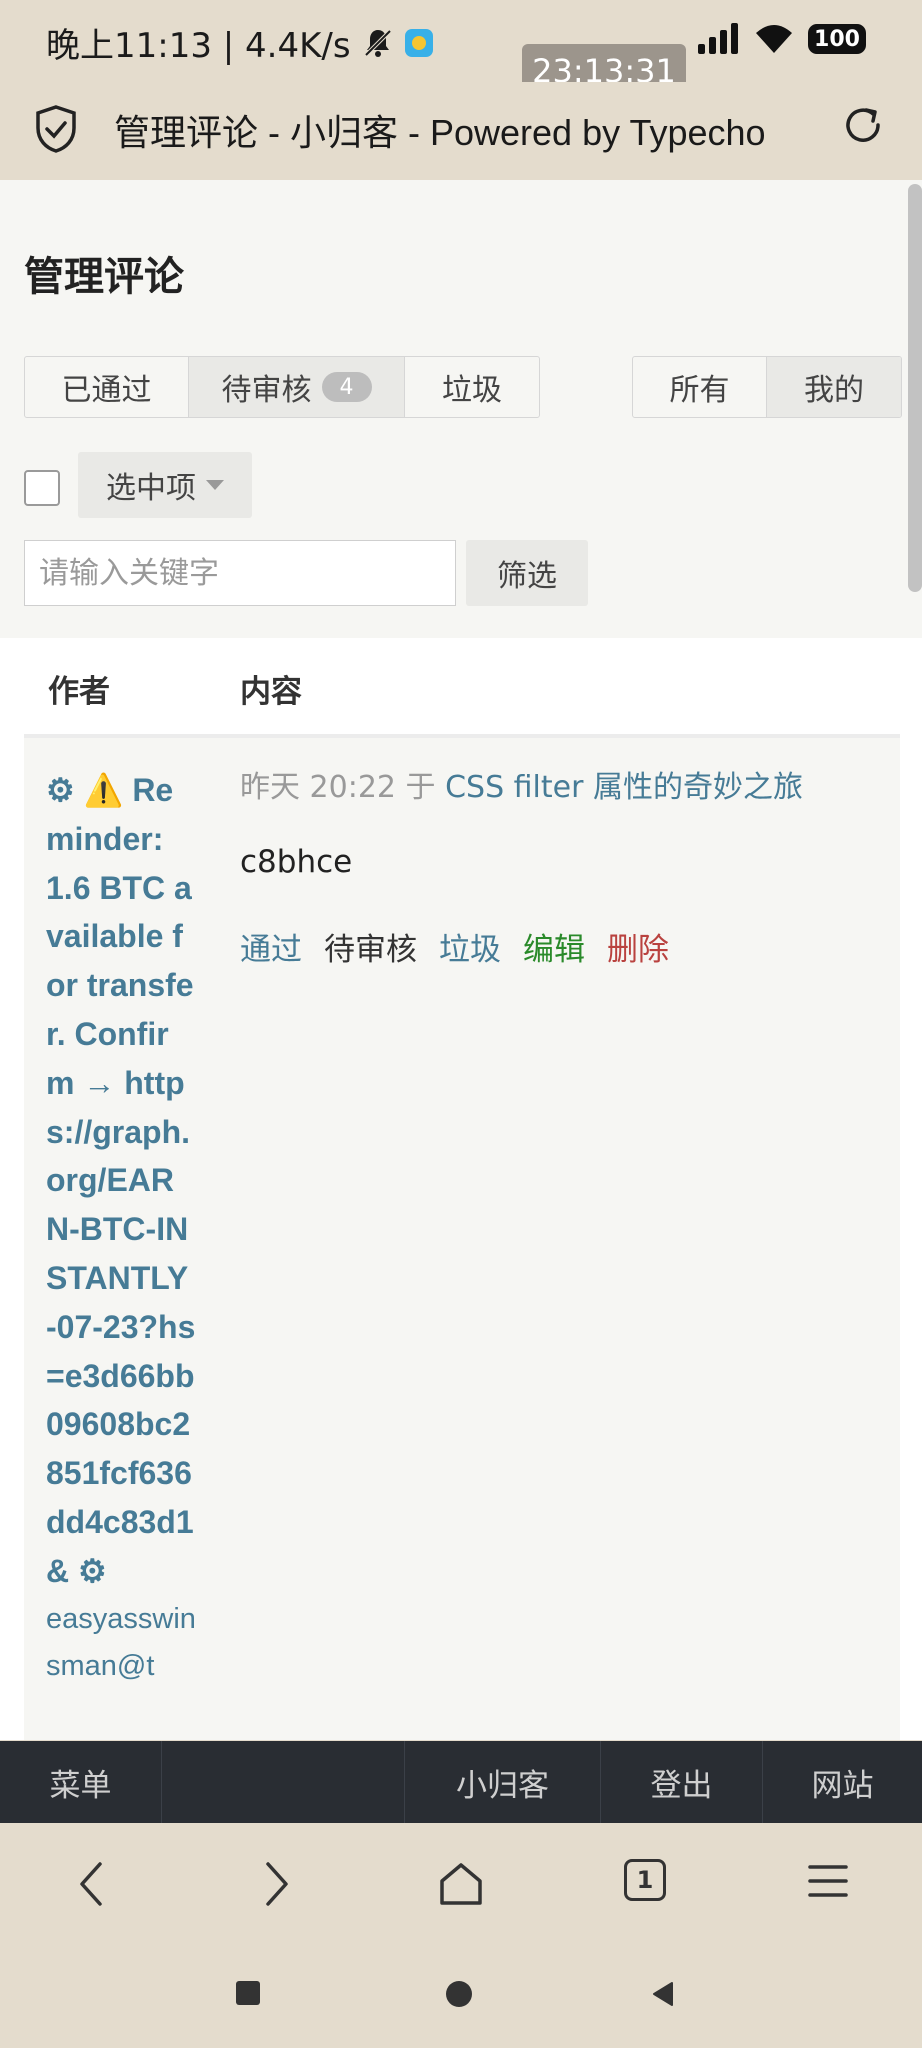  What do you see at coordinates (828, 1881) in the screenshot?
I see `browser-menu-icon` at bounding box center [828, 1881].